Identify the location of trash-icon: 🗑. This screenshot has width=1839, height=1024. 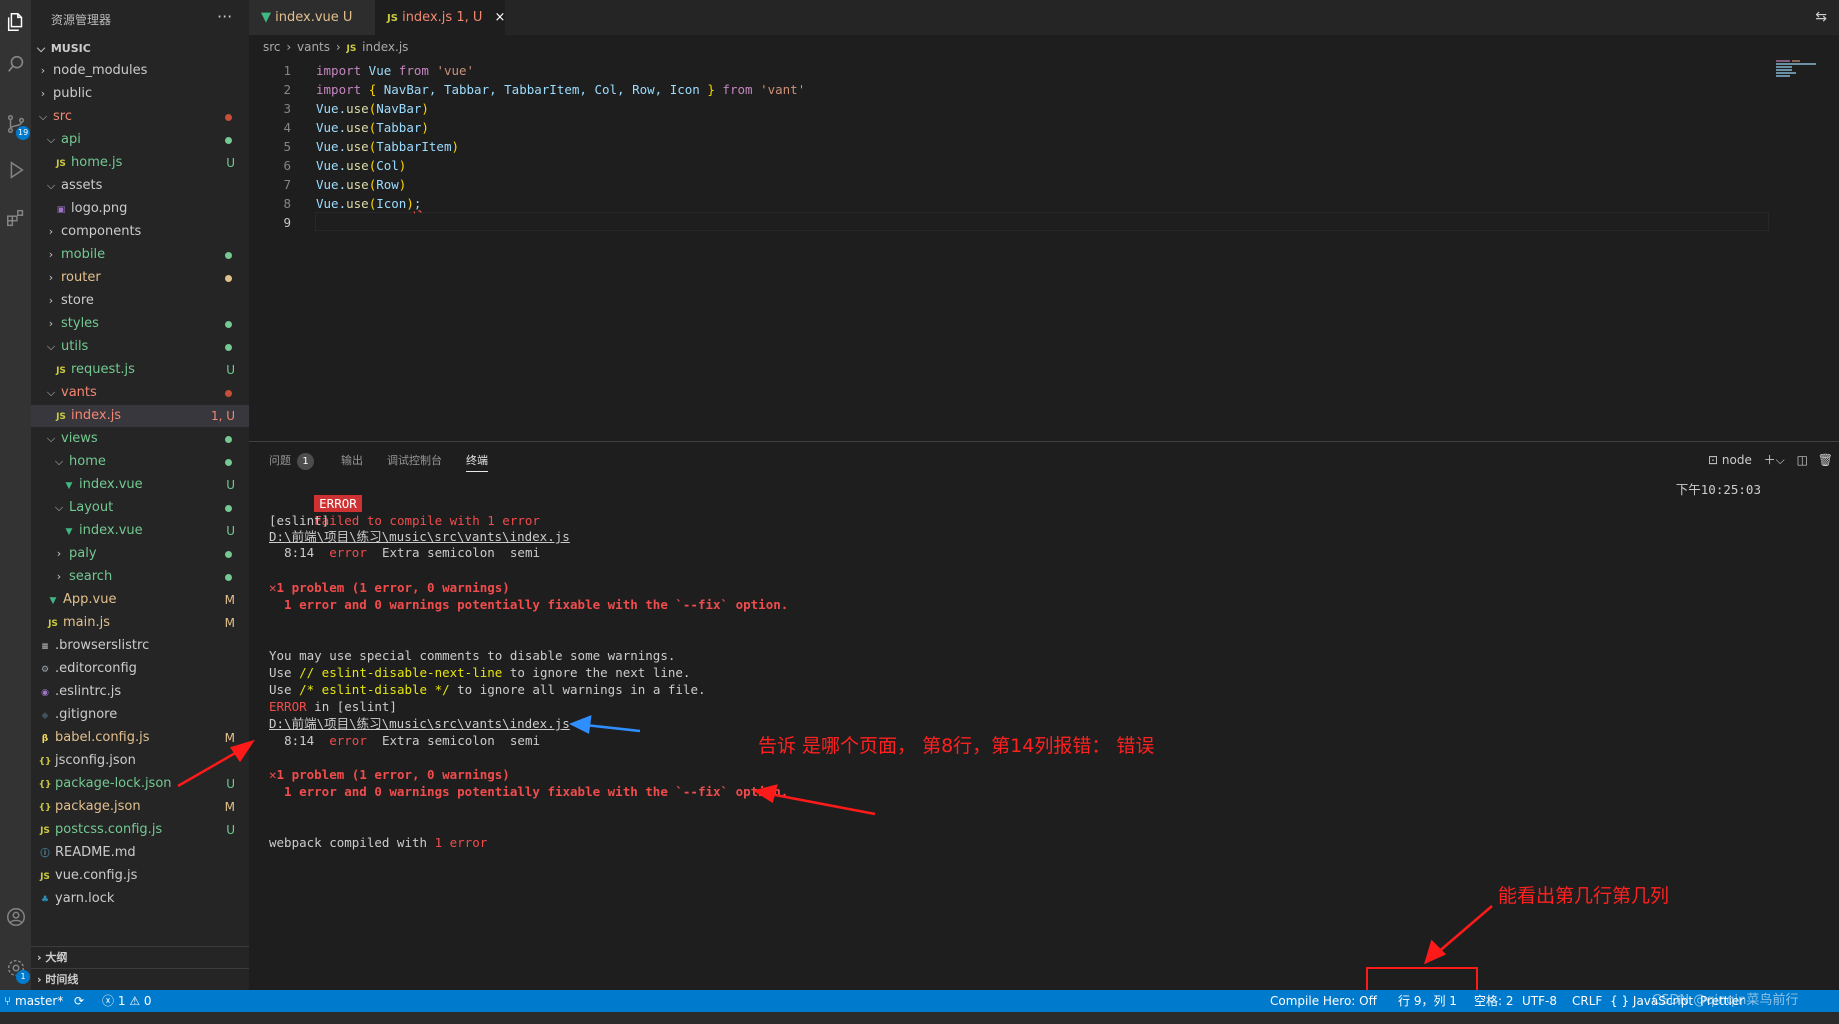
(1825, 460).